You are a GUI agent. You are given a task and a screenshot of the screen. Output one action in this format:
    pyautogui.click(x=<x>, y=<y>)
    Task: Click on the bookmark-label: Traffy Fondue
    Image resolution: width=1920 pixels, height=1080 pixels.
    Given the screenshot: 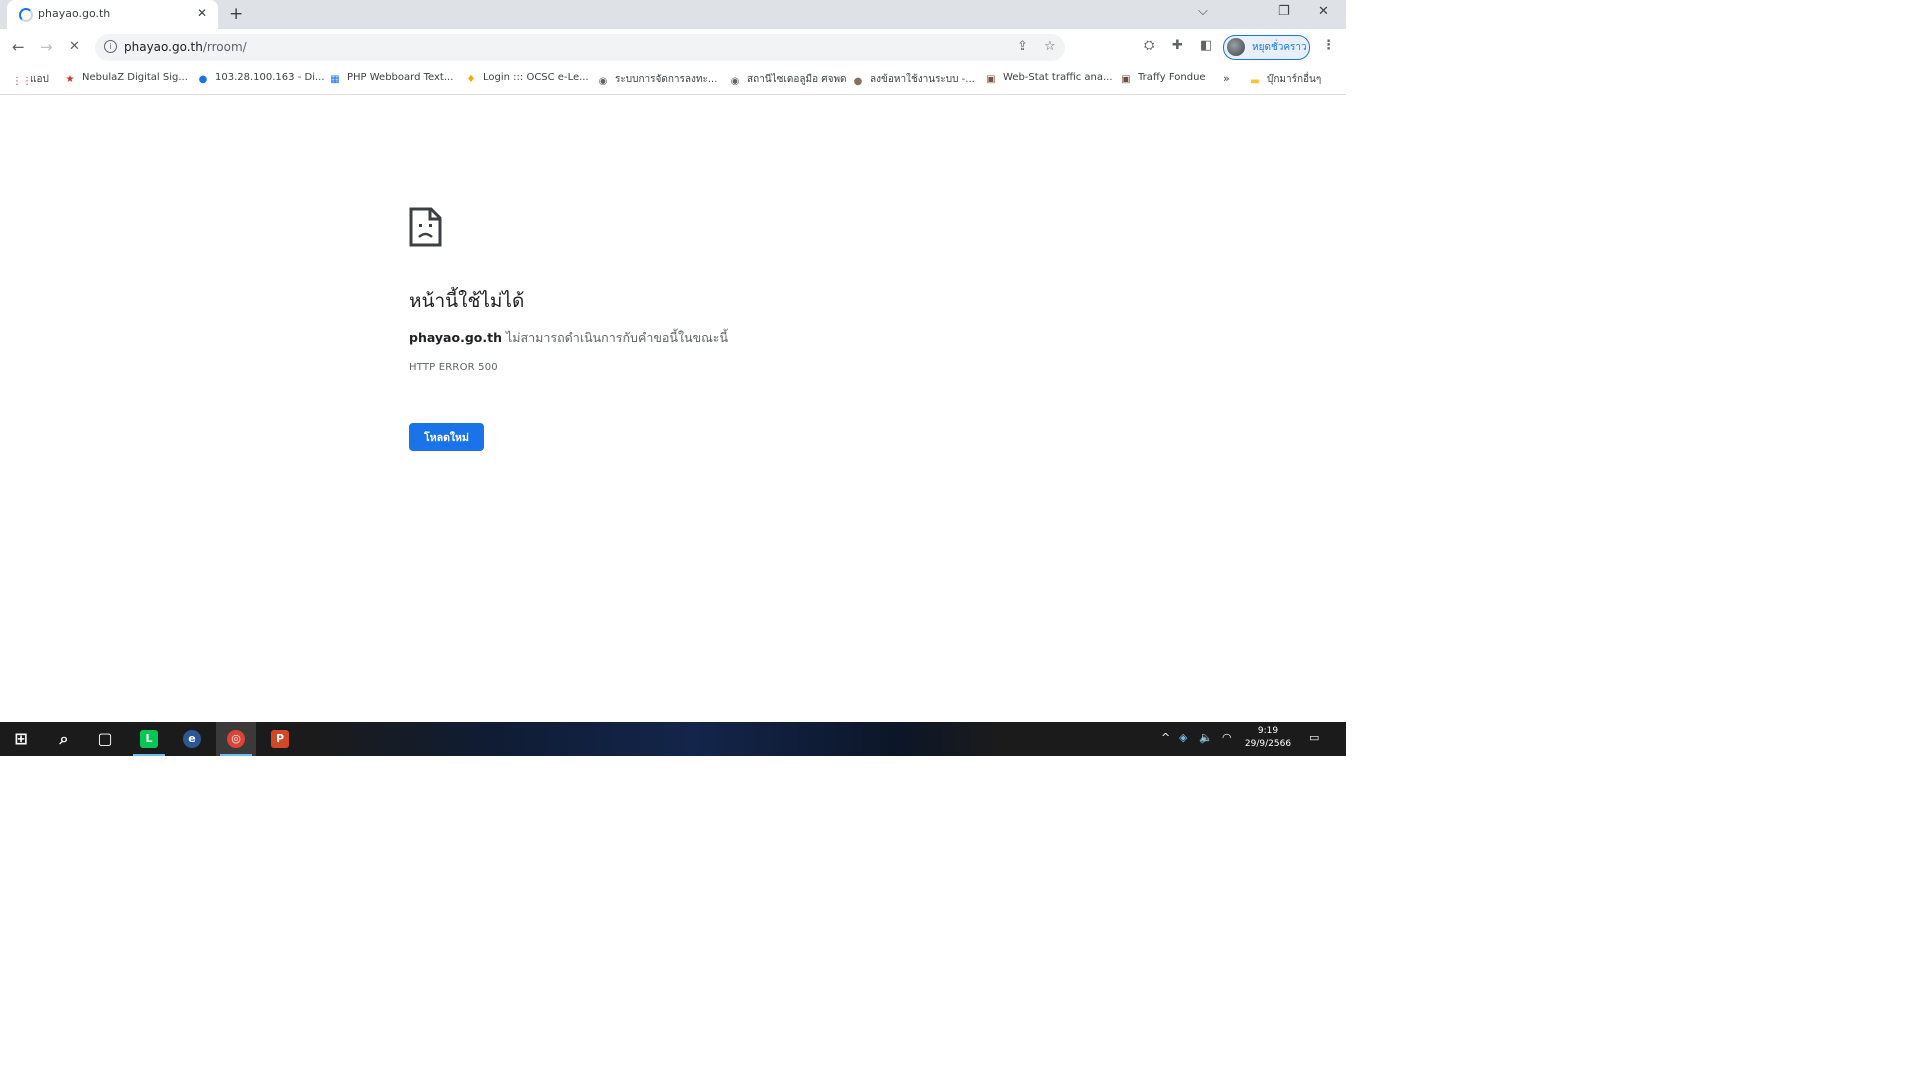 What is the action you would take?
    pyautogui.click(x=1172, y=77)
    